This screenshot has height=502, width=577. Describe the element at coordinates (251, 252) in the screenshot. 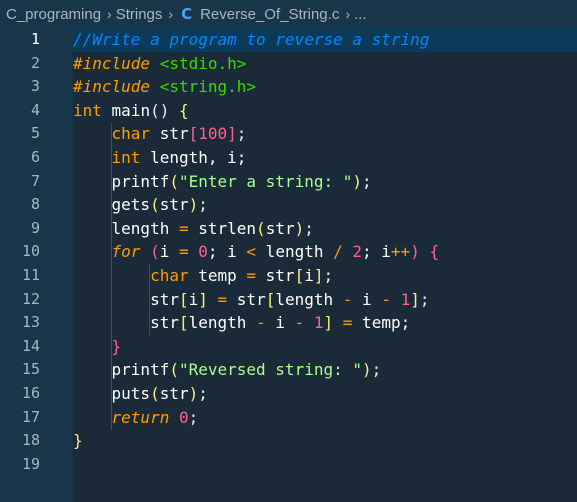

I see `code-token: <` at that location.